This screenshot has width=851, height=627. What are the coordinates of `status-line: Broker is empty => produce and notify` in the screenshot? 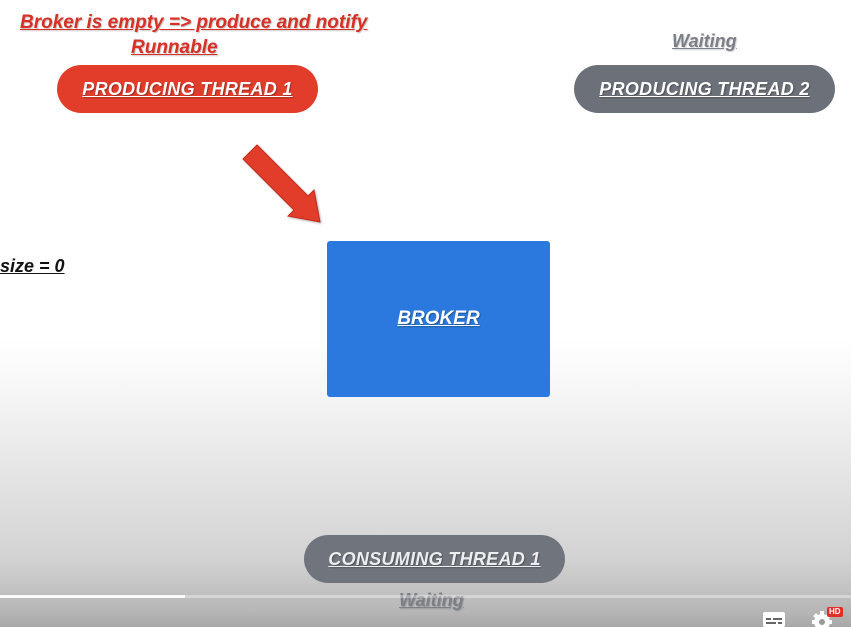 It's located at (194, 22).